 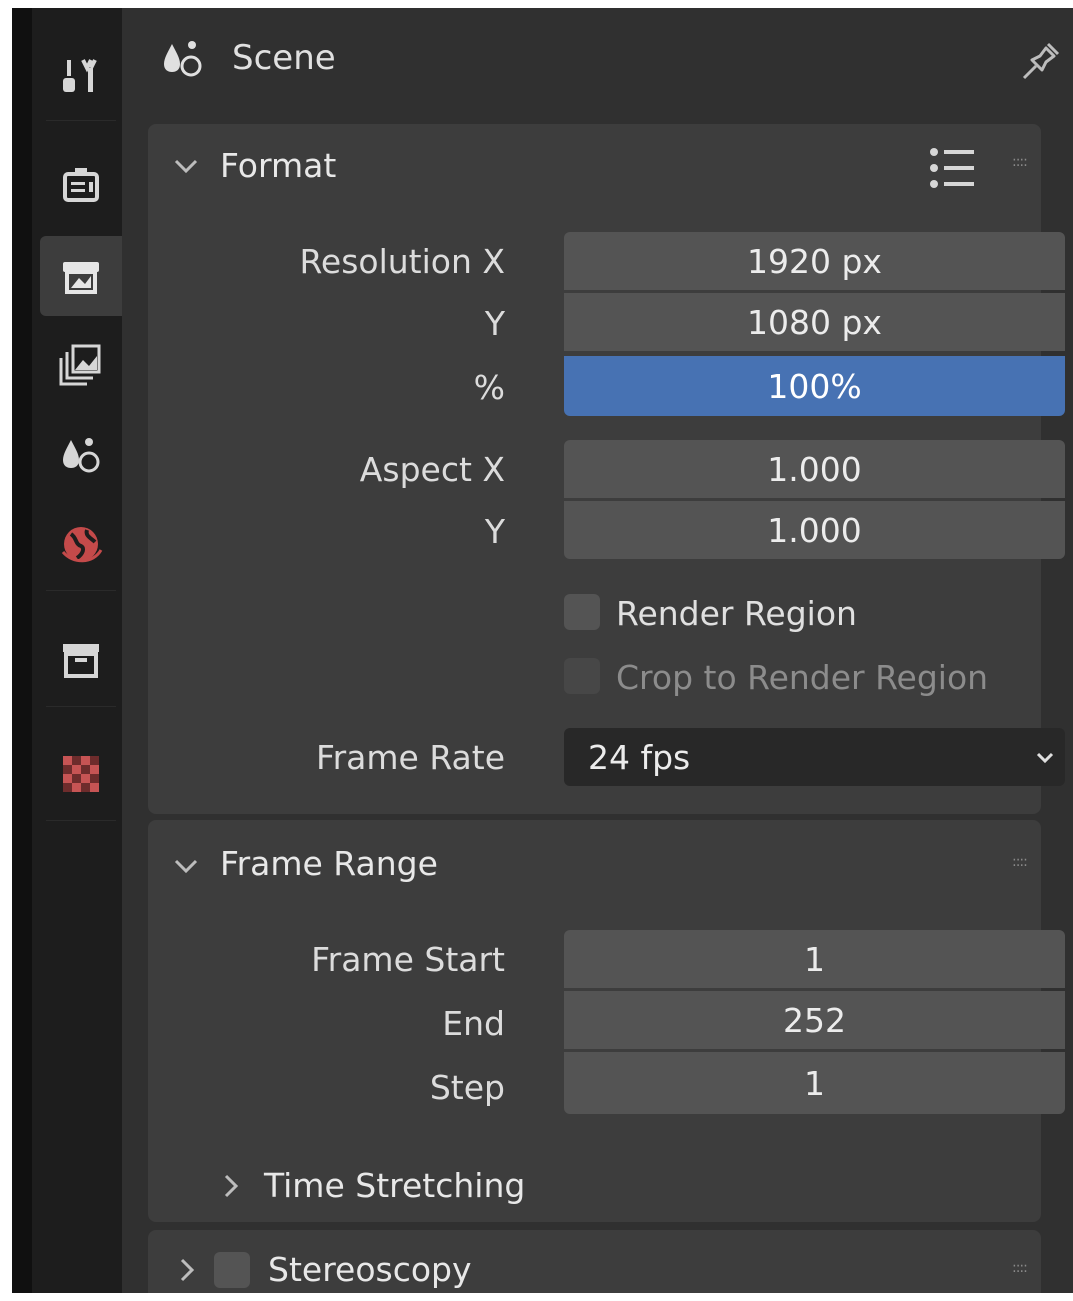 I want to click on tool-icon, so click(x=80, y=75).